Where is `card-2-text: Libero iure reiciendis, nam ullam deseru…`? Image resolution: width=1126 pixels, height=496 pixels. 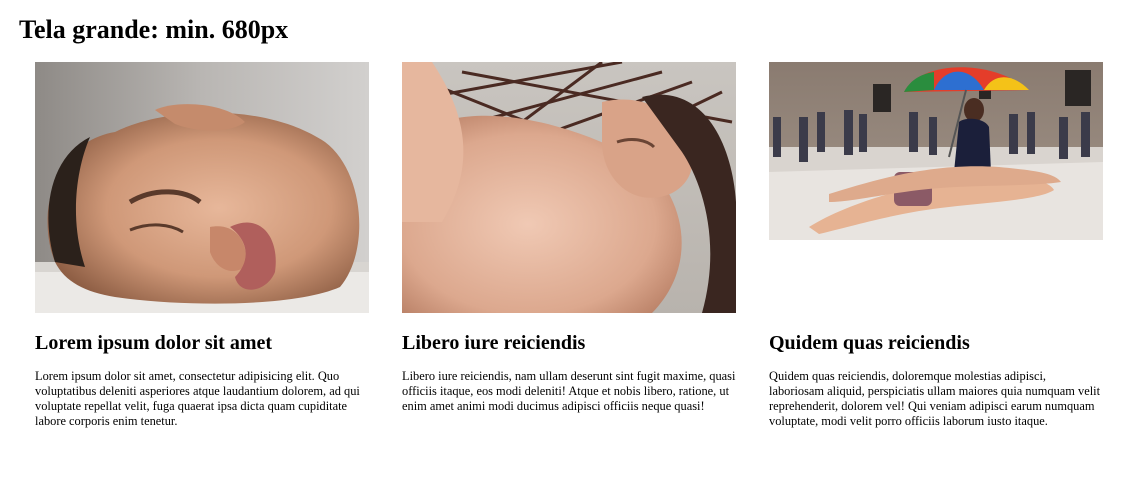 card-2-text: Libero iure reiciendis, nam ullam deseru… is located at coordinates (569, 391).